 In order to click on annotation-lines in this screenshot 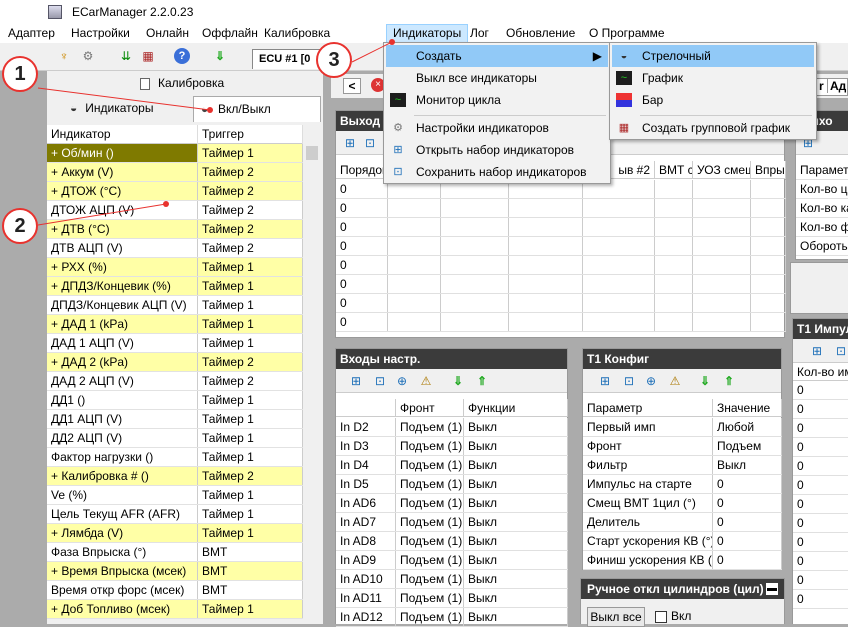, I will do `click(216, 132)`.